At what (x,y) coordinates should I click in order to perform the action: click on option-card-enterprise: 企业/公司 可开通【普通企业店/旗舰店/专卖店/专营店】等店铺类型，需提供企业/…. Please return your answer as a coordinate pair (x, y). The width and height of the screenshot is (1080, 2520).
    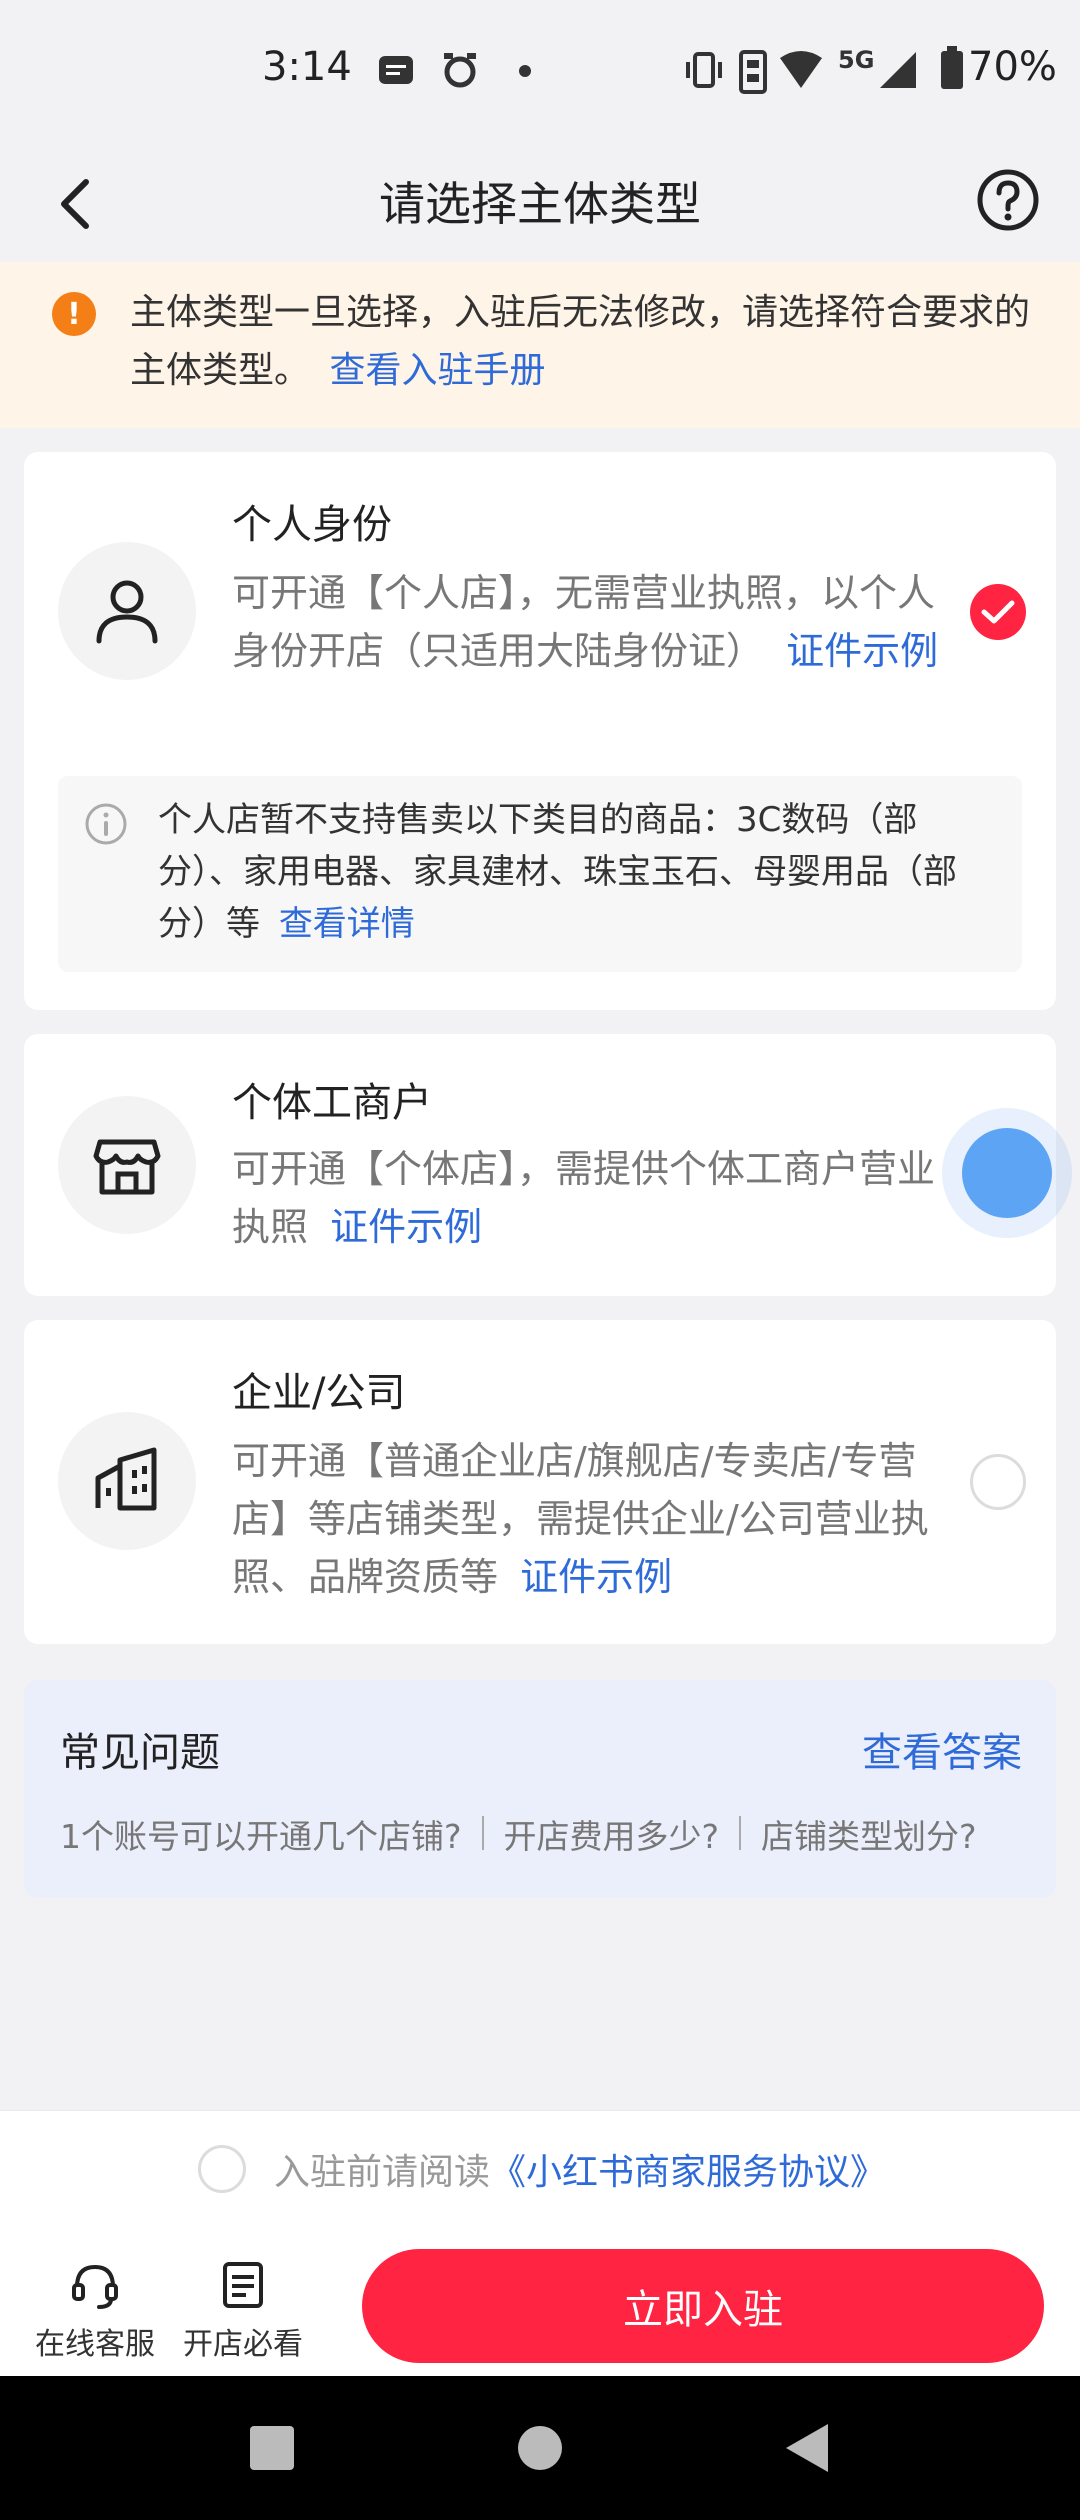
    Looking at the image, I should click on (540, 1482).